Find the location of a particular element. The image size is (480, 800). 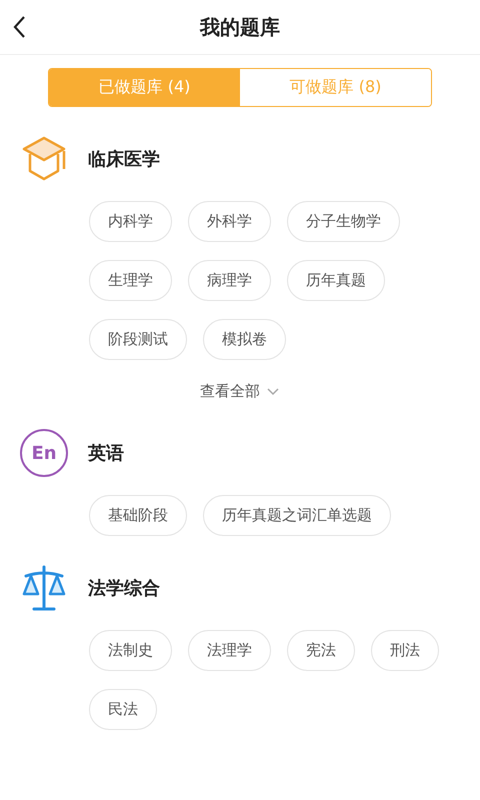

subject-tag: 内科学 is located at coordinates (130, 221).